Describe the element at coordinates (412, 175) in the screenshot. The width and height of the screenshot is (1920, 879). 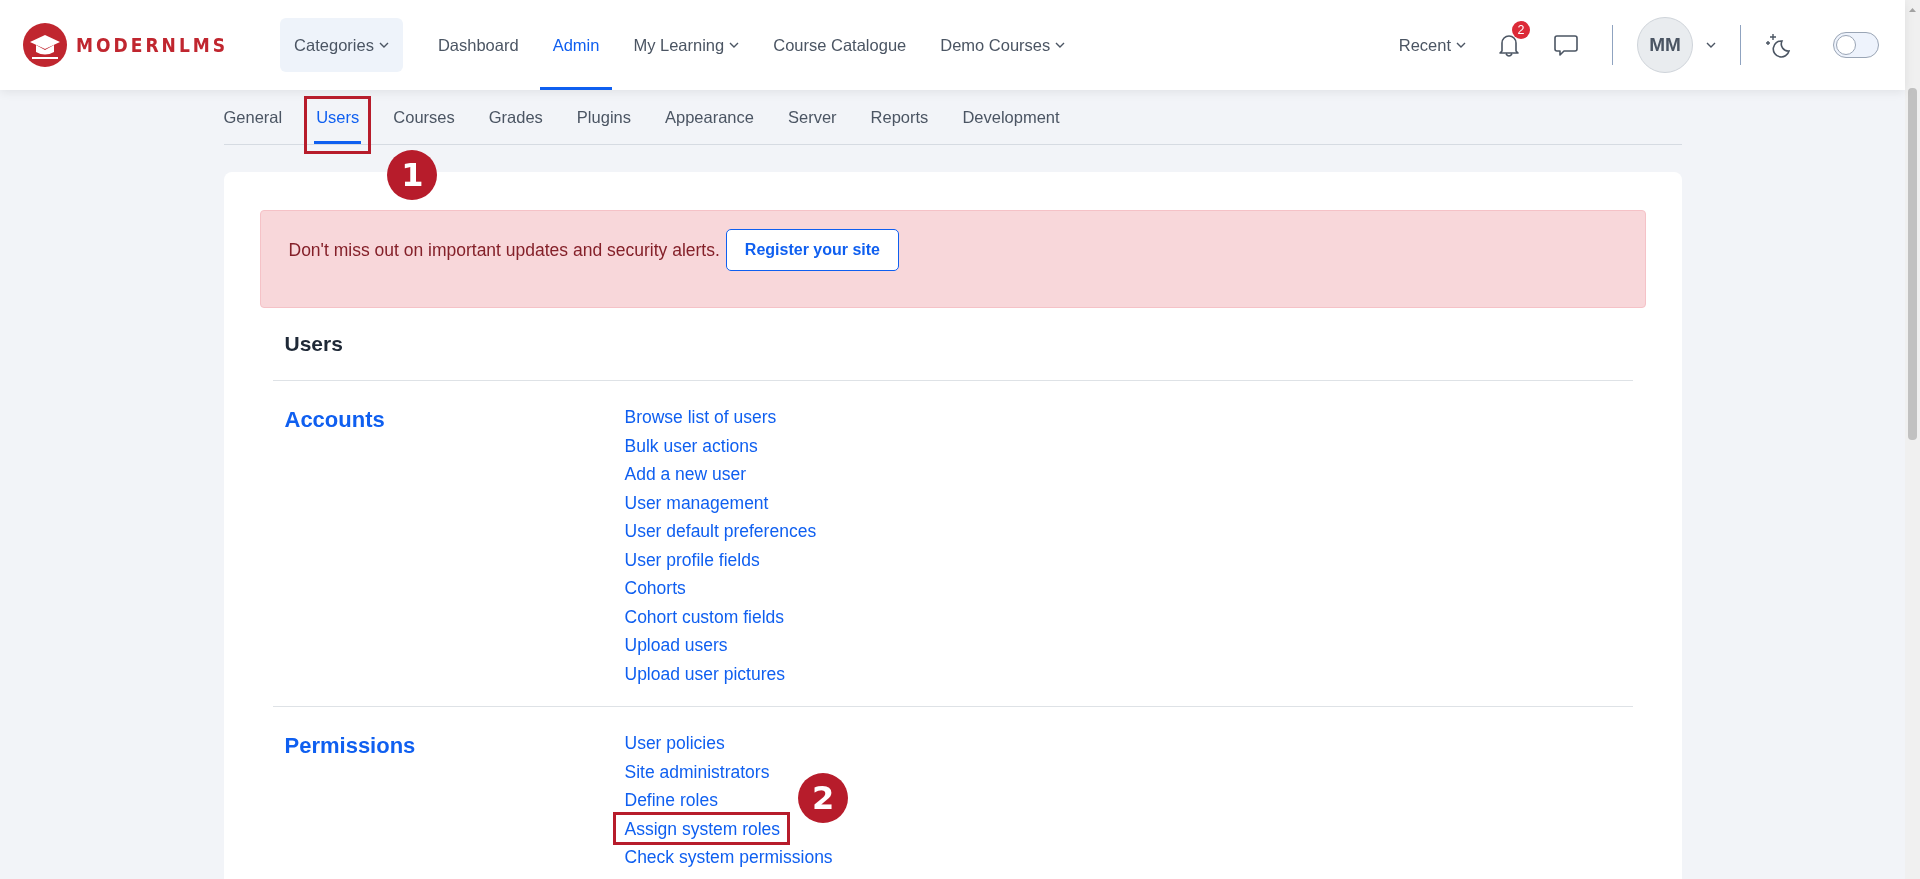
I see `callout-number: 1` at that location.